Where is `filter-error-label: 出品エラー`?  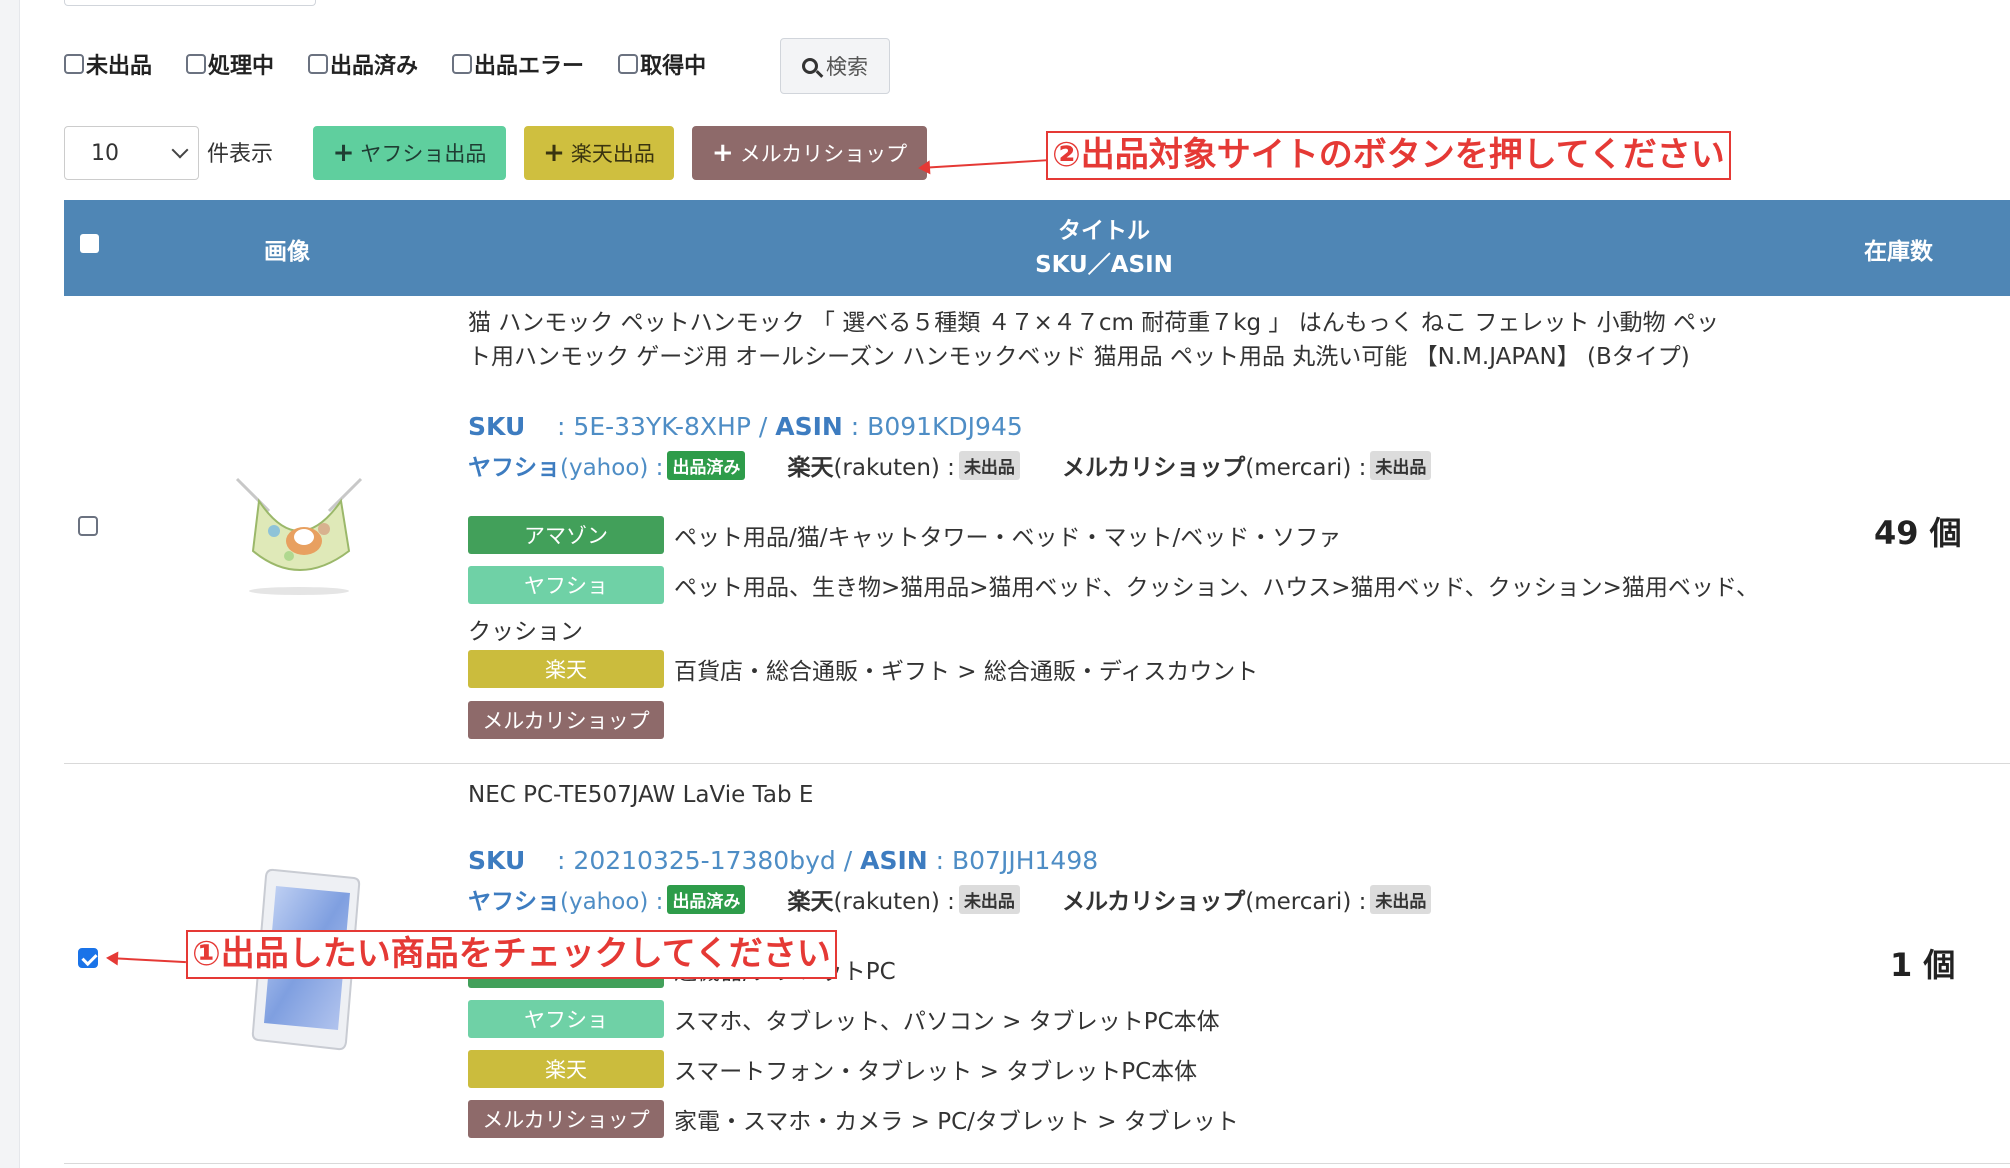
filter-error-label: 出品エラー is located at coordinates (529, 66).